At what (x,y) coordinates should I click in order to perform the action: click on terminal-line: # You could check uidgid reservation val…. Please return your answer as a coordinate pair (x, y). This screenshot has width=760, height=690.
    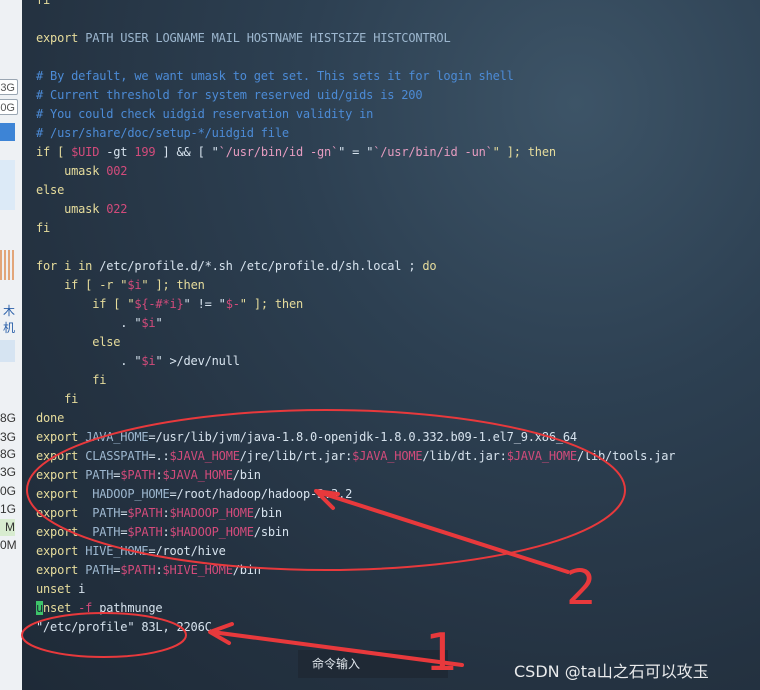
    Looking at the image, I should click on (355, 114).